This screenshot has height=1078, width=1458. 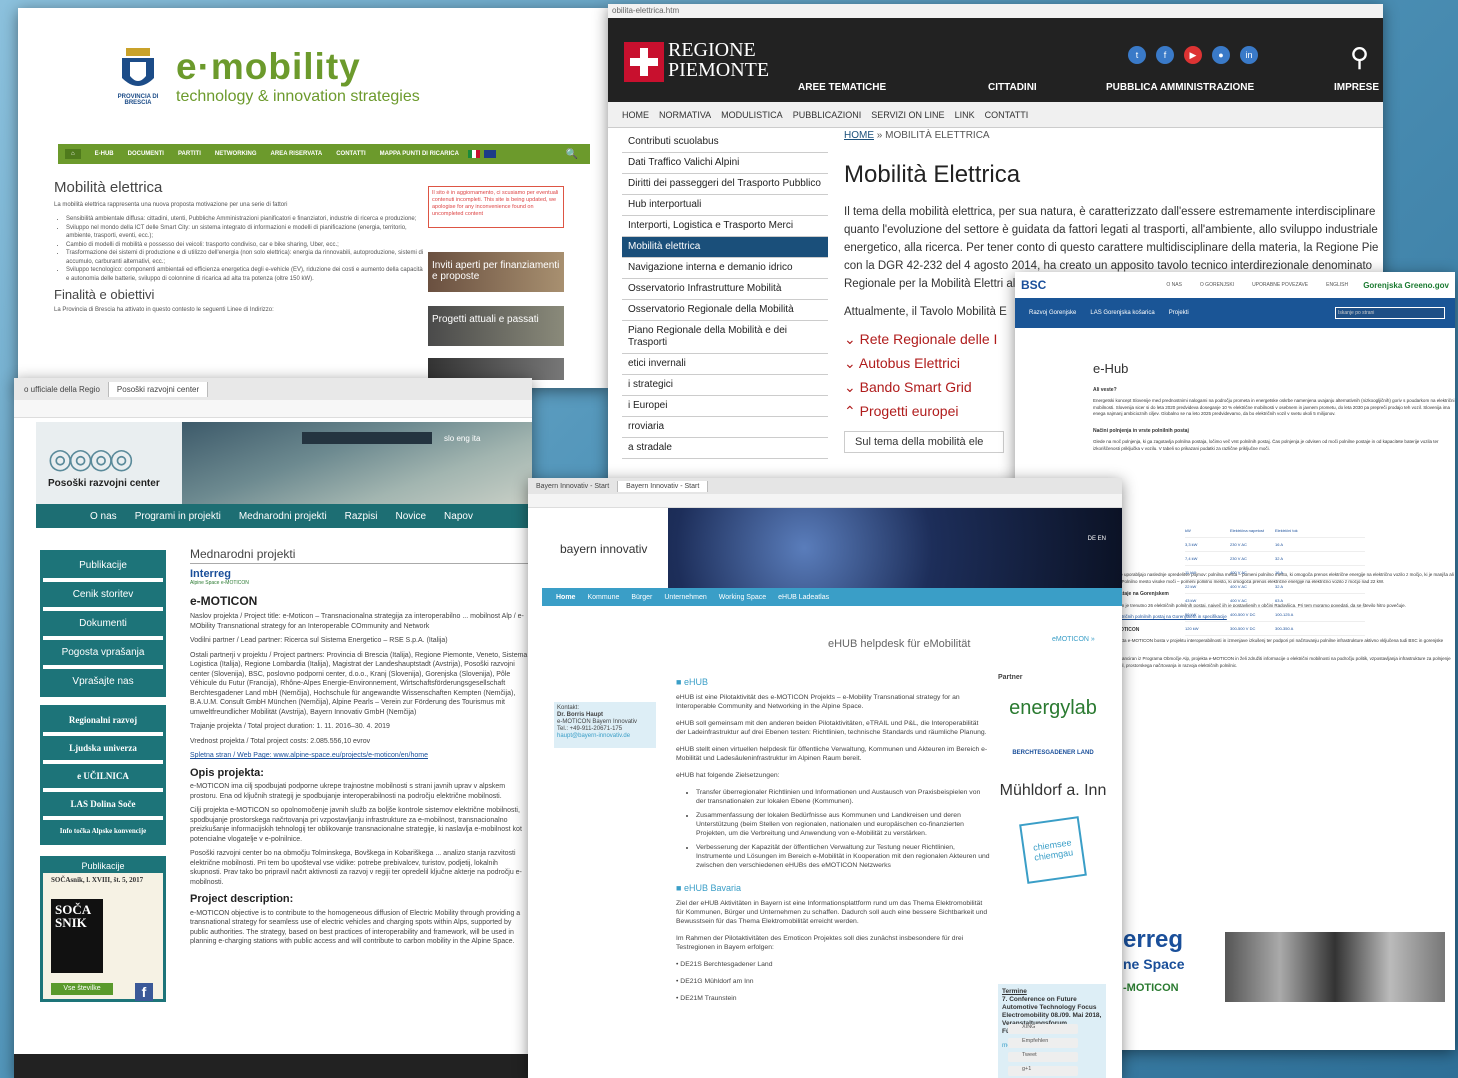 What do you see at coordinates (725, 427) in the screenshot?
I see `sidebar-item: rroviaria` at bounding box center [725, 427].